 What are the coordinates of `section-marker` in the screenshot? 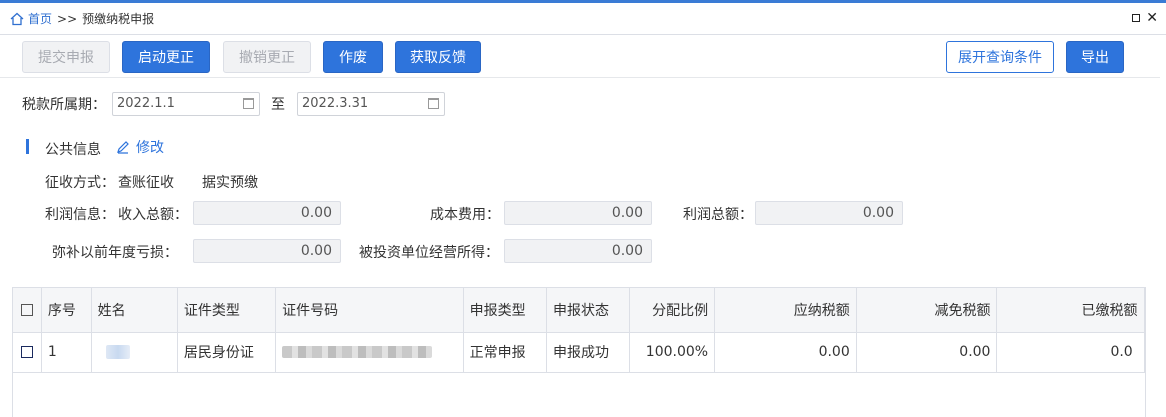 It's located at (27, 146).